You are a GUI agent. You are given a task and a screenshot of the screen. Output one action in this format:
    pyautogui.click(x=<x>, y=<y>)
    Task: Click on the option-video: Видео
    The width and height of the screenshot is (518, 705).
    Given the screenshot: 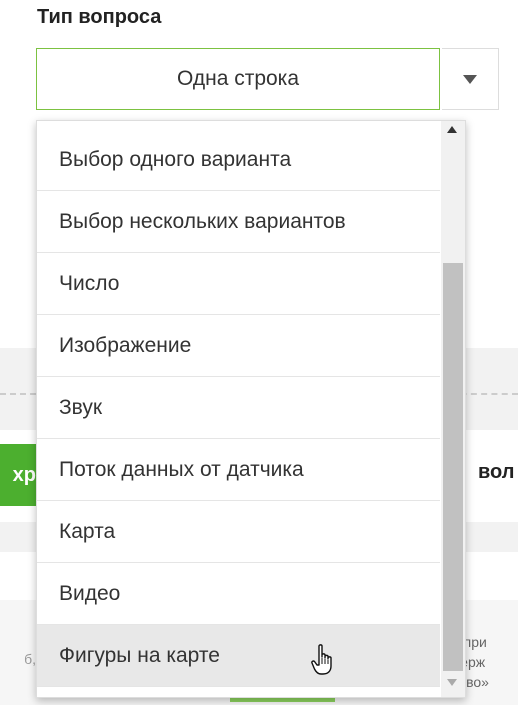 What is the action you would take?
    pyautogui.click(x=238, y=594)
    